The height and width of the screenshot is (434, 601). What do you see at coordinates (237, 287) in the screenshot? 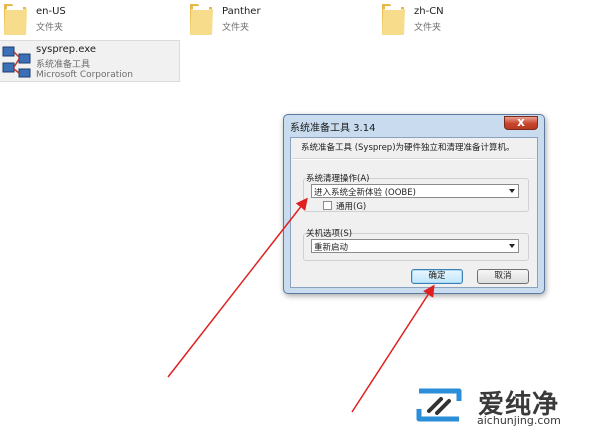
I see `annotation-arrow-to-cleanup` at bounding box center [237, 287].